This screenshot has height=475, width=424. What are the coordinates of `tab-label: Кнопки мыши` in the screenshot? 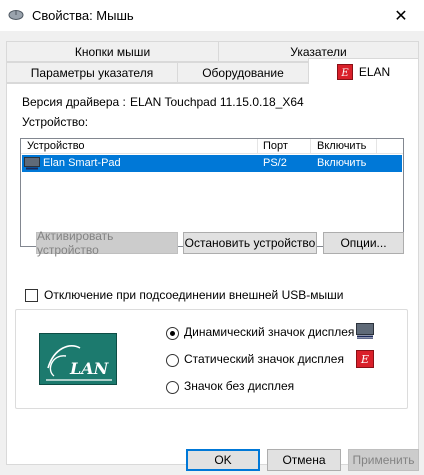 It's located at (112, 51).